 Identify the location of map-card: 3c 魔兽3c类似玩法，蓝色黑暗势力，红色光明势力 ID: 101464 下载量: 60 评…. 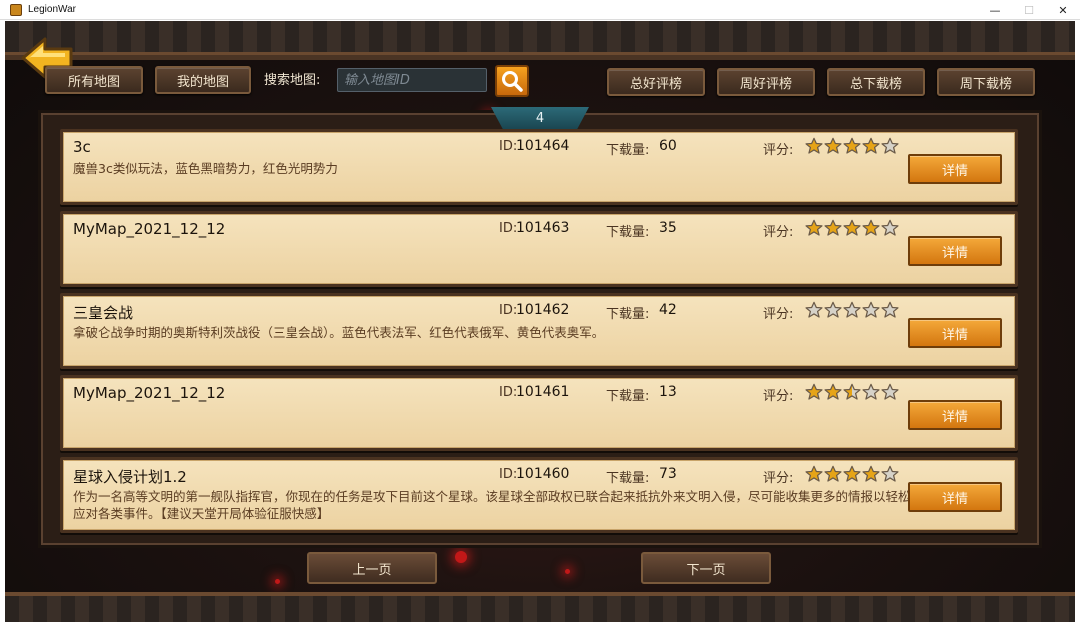
(539, 167).